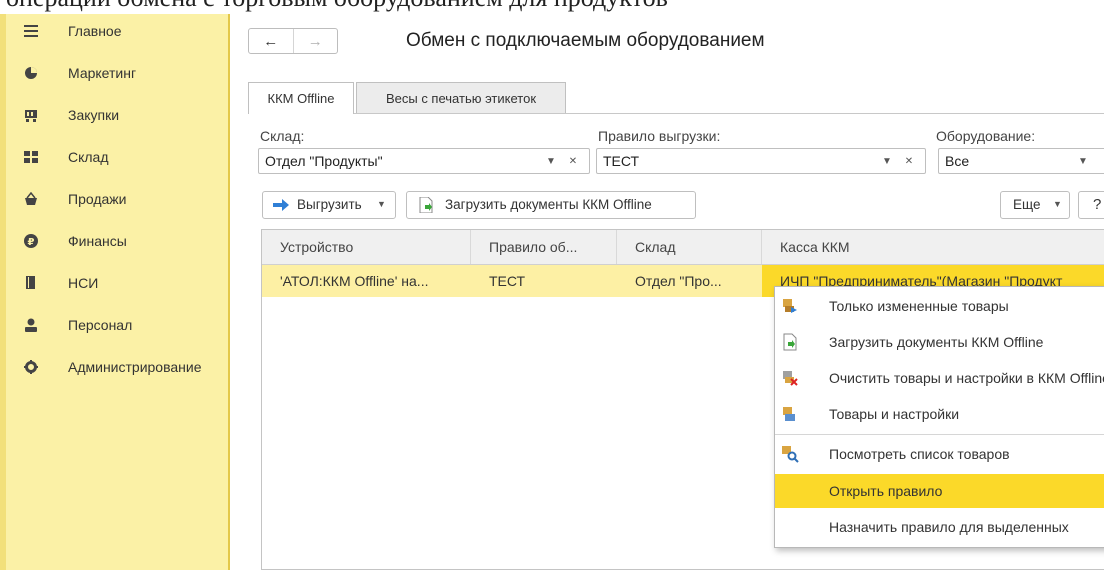 This screenshot has height=570, width=1104. I want to click on sidebar-item-personnel: Персонал, so click(126, 325).